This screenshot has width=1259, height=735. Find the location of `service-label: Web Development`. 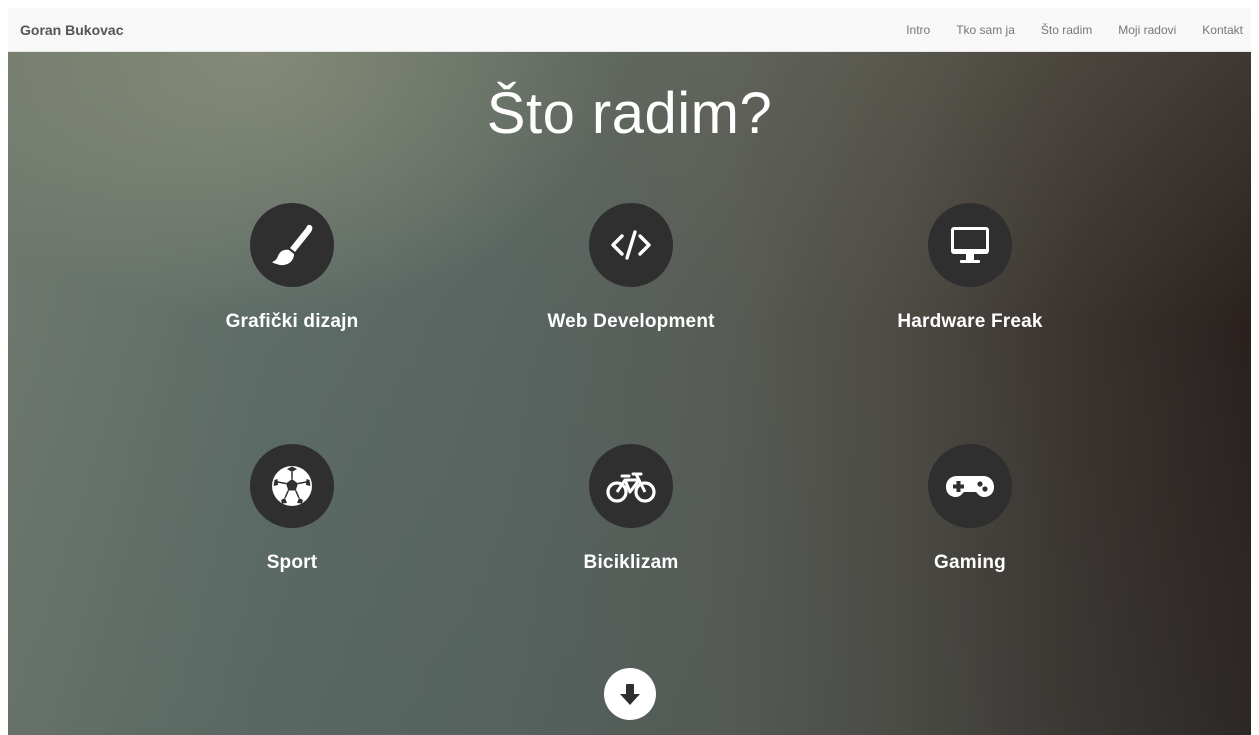

service-label: Web Development is located at coordinates (631, 321).